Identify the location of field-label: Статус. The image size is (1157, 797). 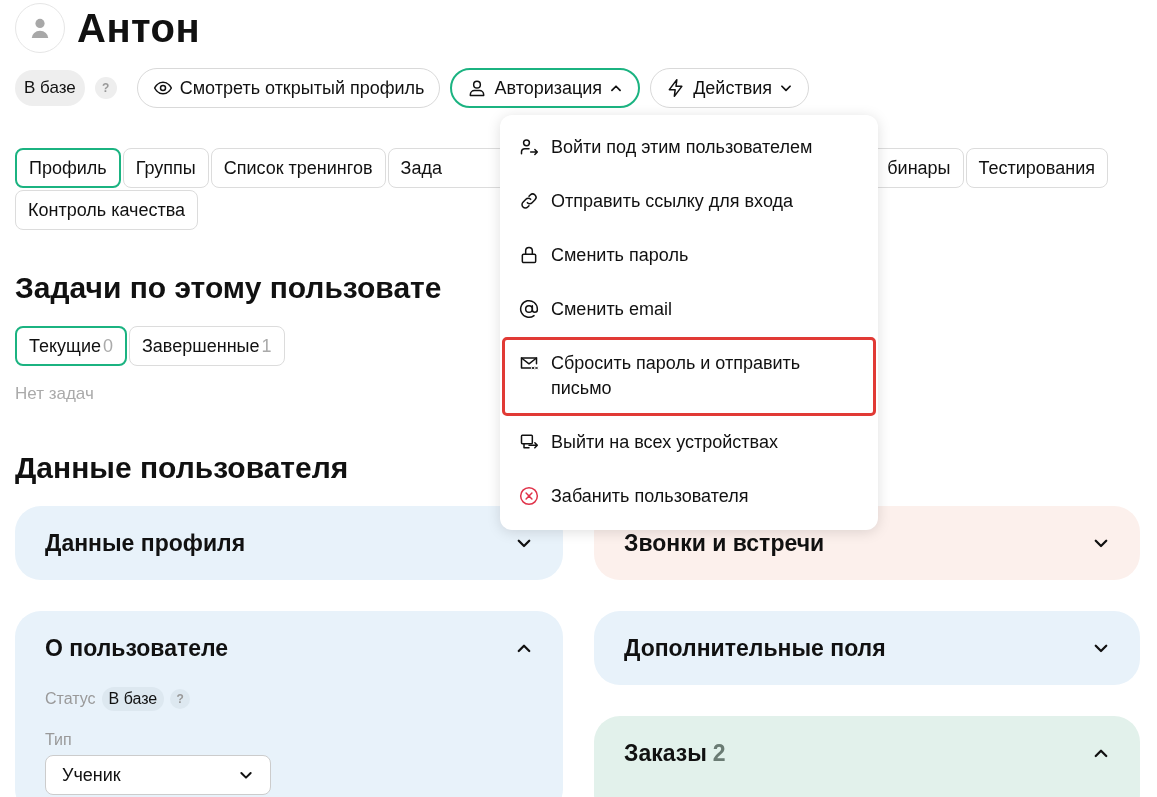
(70, 699).